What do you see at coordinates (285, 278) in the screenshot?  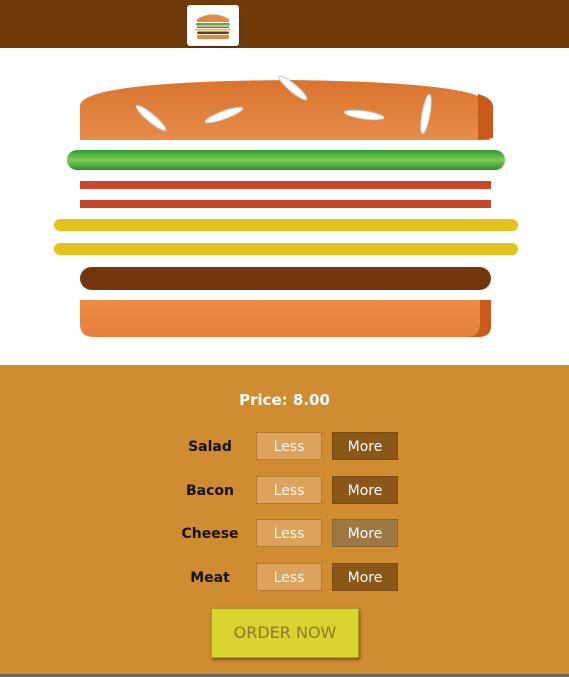 I see `meat-layer` at bounding box center [285, 278].